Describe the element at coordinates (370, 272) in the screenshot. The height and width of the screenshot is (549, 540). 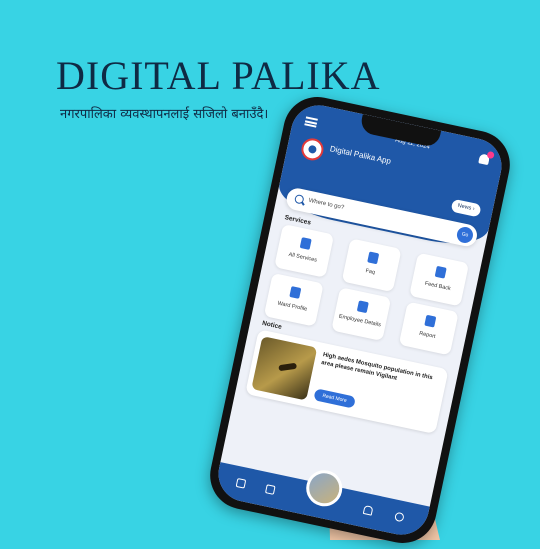
I see `tile-label: Faq` at that location.